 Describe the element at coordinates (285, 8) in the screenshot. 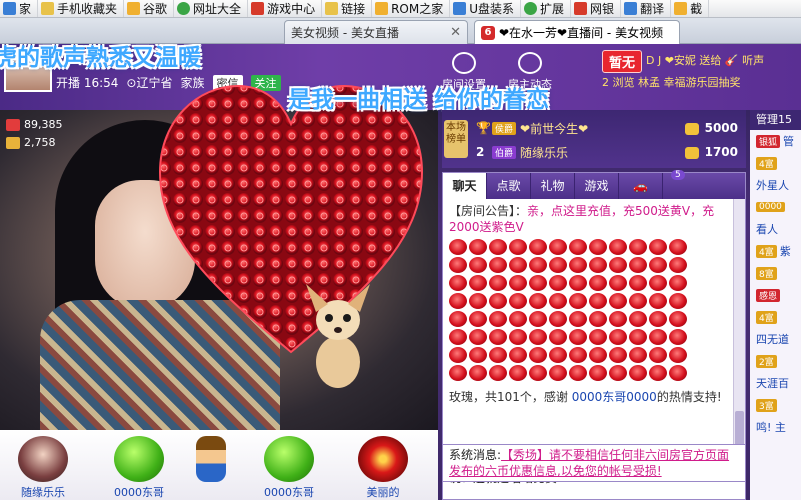

I see `bookmark-game-center: 游戏中心` at that location.